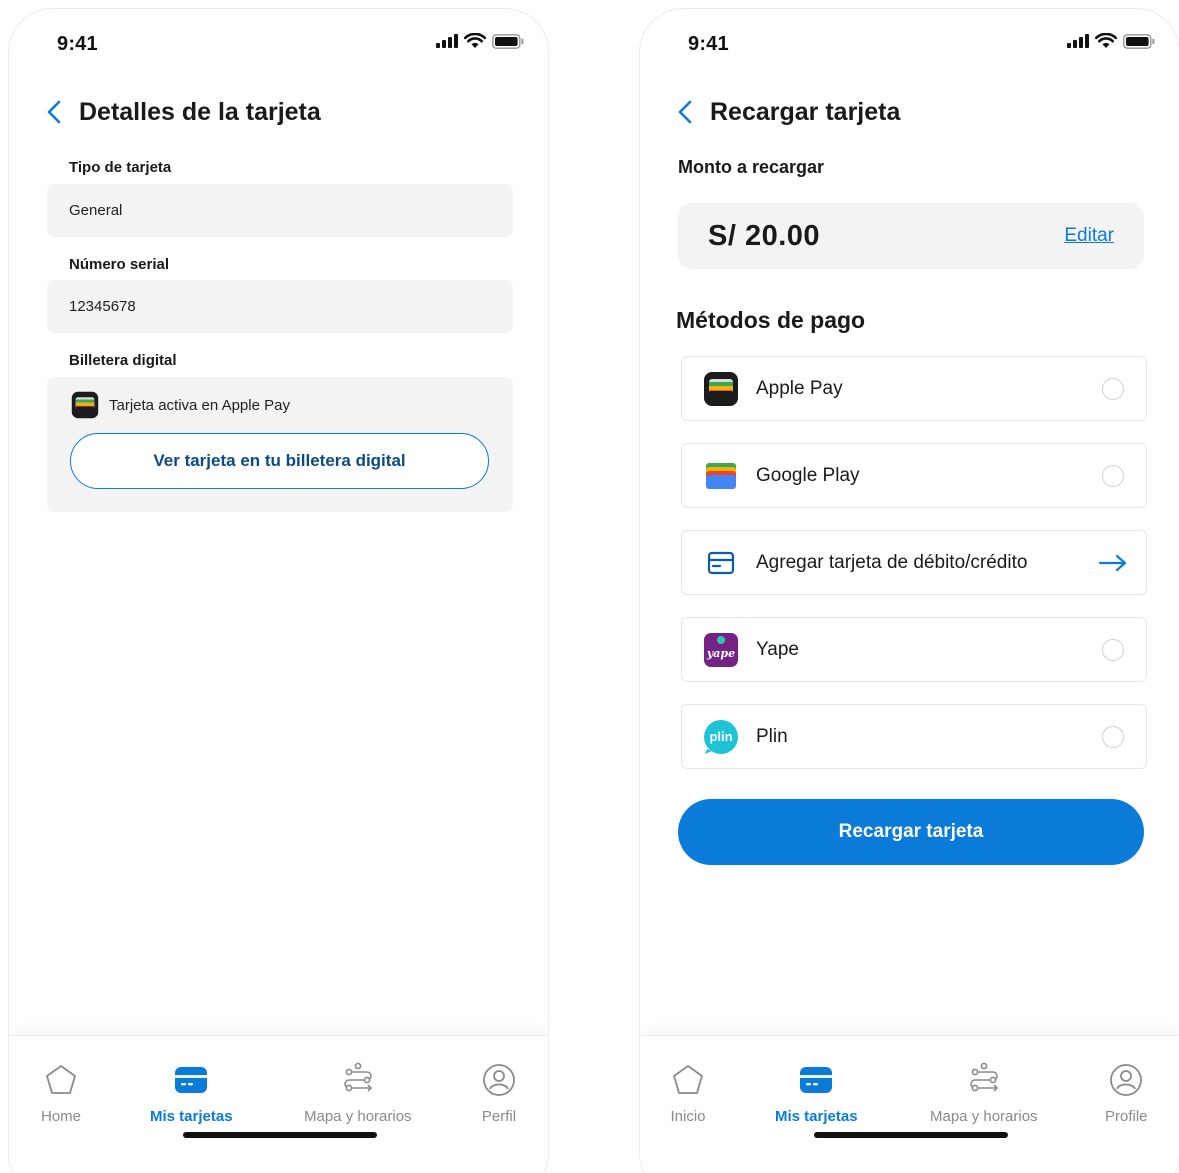 The image size is (1179, 1173). What do you see at coordinates (199, 405) in the screenshot?
I see `wallet-status-text: Tarjeta activa en Apple Pay` at bounding box center [199, 405].